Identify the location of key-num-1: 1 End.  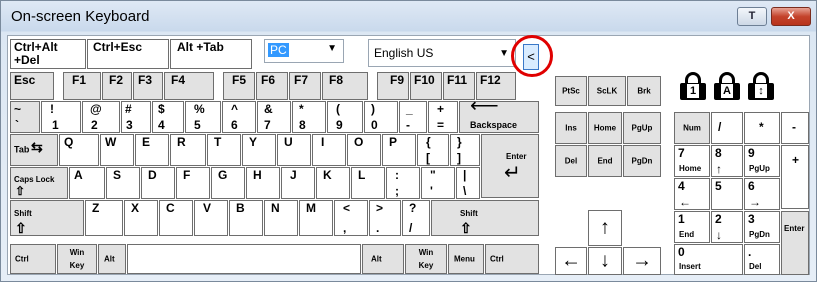
(692, 227).